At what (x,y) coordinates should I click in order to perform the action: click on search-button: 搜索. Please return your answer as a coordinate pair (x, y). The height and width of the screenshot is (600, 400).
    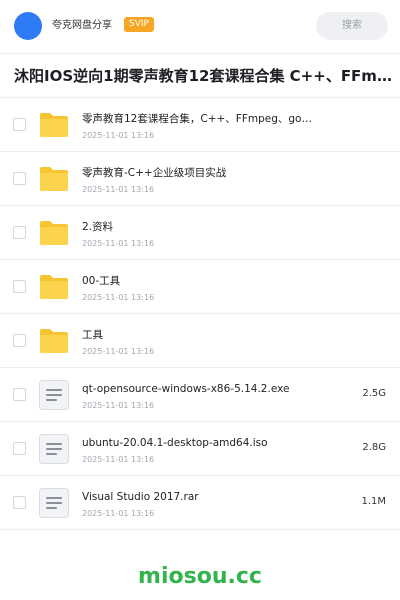
    Looking at the image, I should click on (352, 26).